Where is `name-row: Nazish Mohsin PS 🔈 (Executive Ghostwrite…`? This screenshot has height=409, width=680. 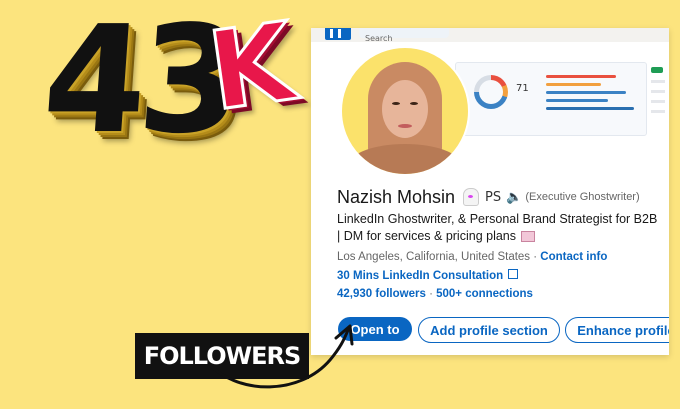 name-row: Nazish Mohsin PS 🔈 (Executive Ghostwrite… is located at coordinates (503, 197).